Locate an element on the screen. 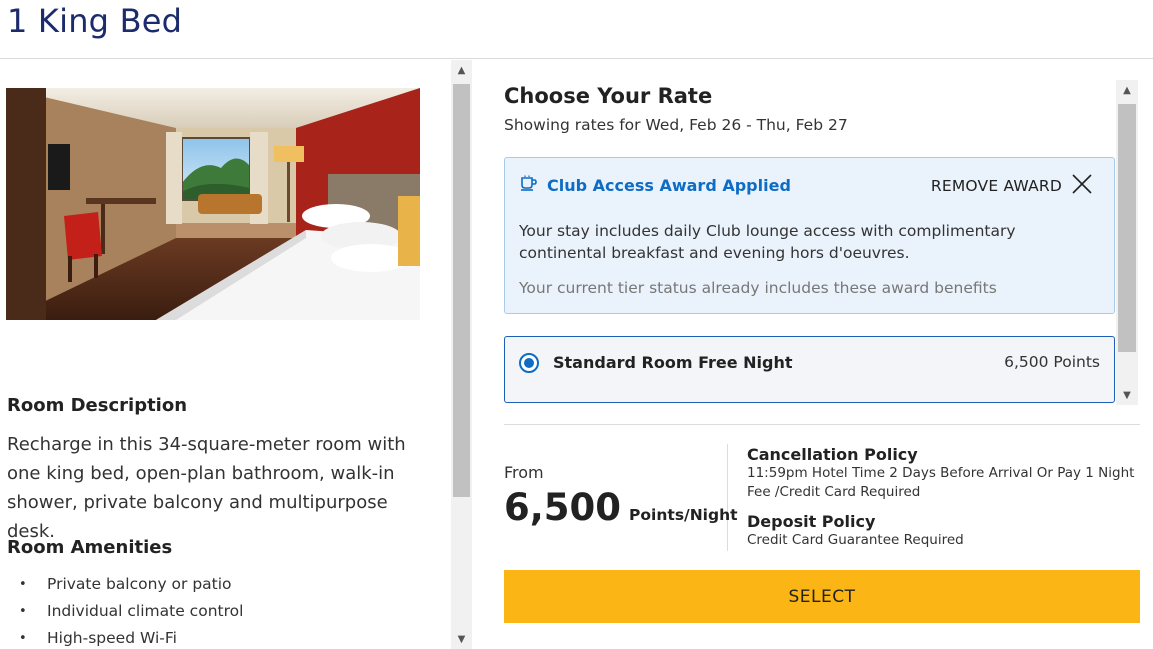  rate-option-standard-free-night: Standard Room Free Night 6,500 Points is located at coordinates (809, 369).